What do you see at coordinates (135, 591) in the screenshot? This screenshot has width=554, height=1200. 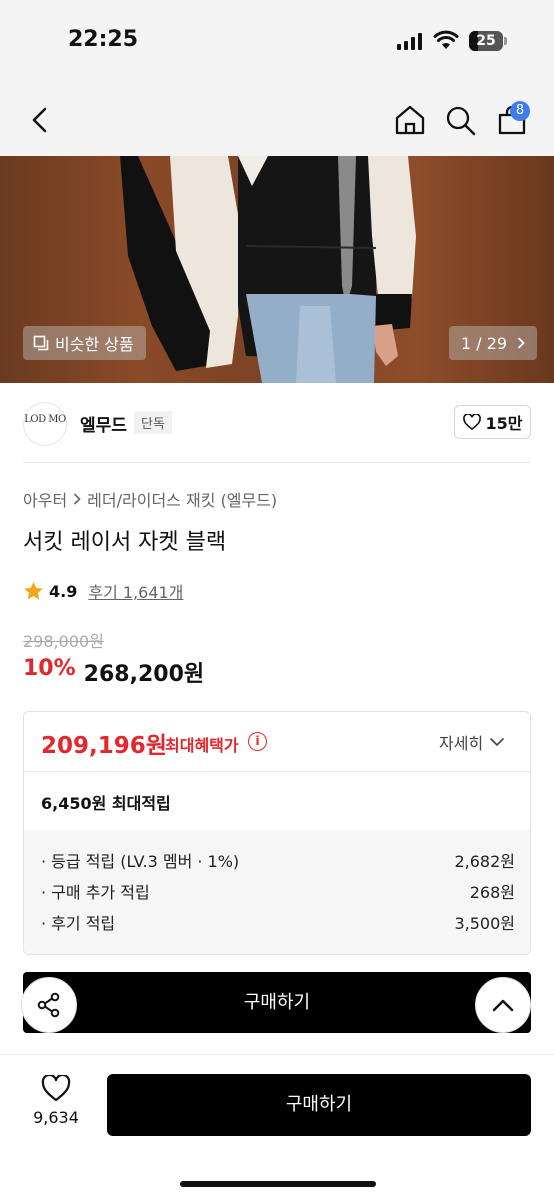 I see `review-count-link: 후기 1,641개` at bounding box center [135, 591].